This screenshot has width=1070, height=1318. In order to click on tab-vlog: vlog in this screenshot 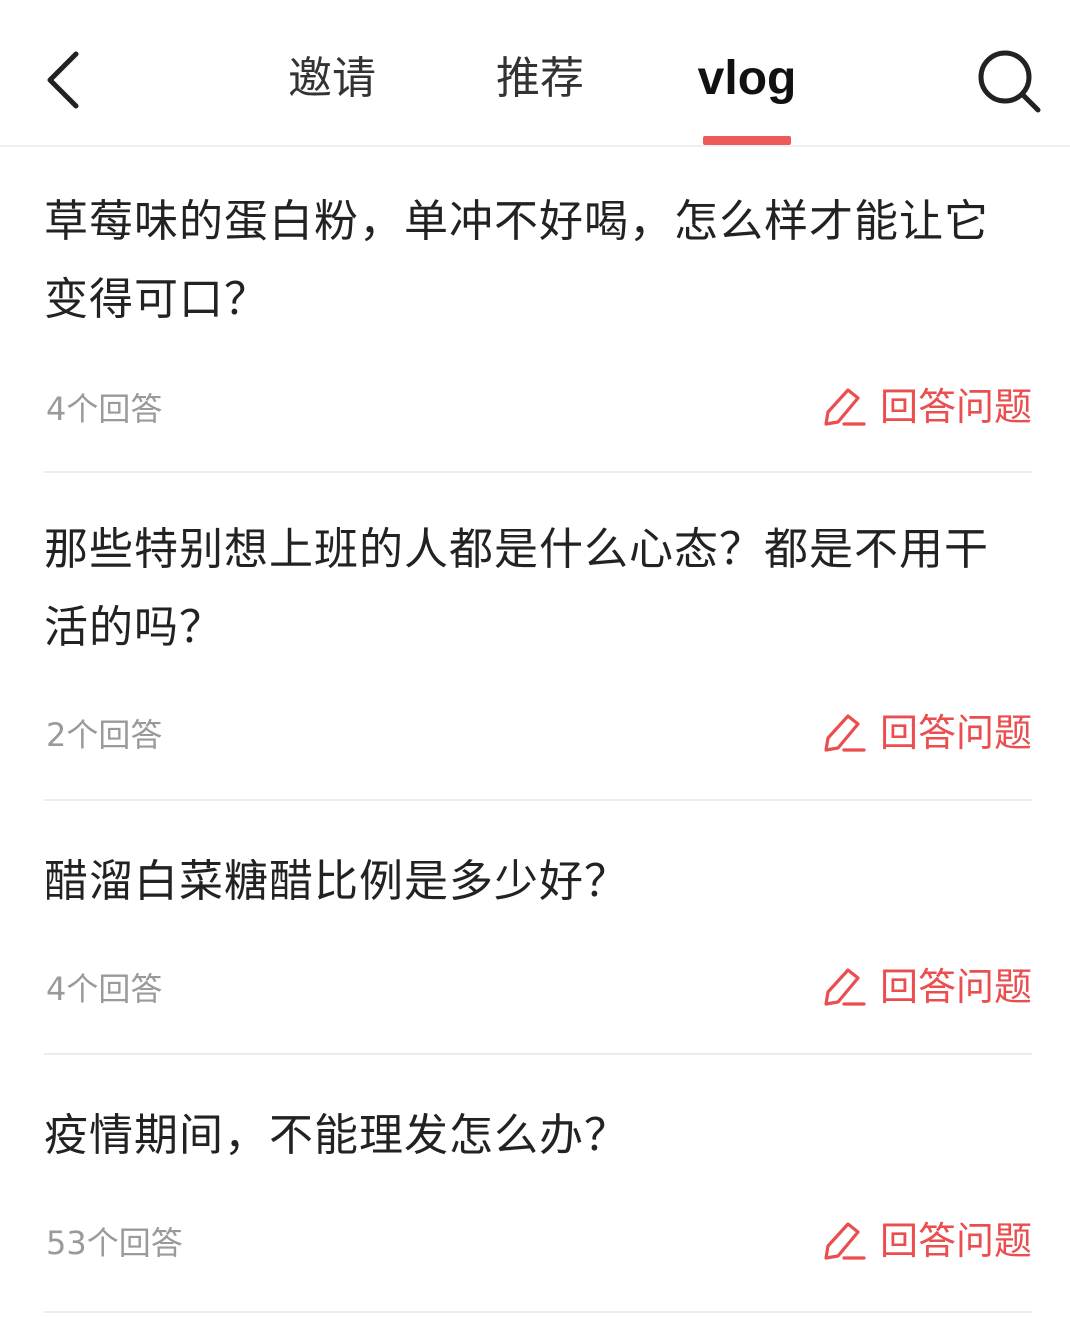, I will do `click(747, 81)`.